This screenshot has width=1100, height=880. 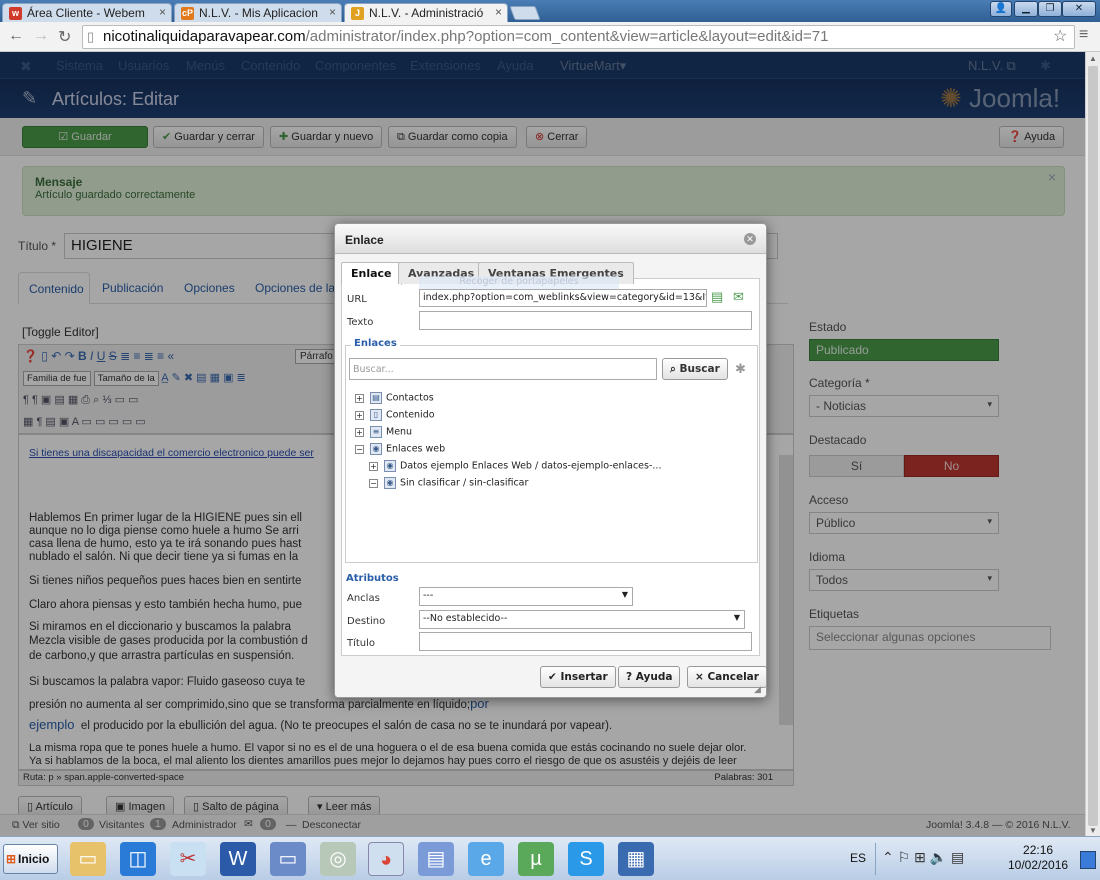 I want to click on chevron-down-icon: ▼, so click(x=624, y=594).